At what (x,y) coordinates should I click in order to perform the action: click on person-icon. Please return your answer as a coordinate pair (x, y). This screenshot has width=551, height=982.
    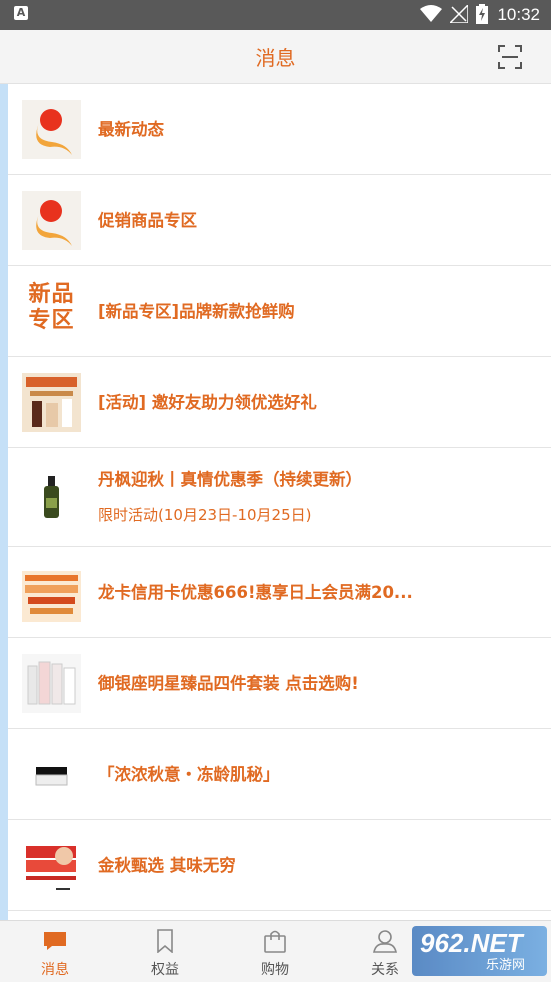
    Looking at the image, I should click on (385, 941).